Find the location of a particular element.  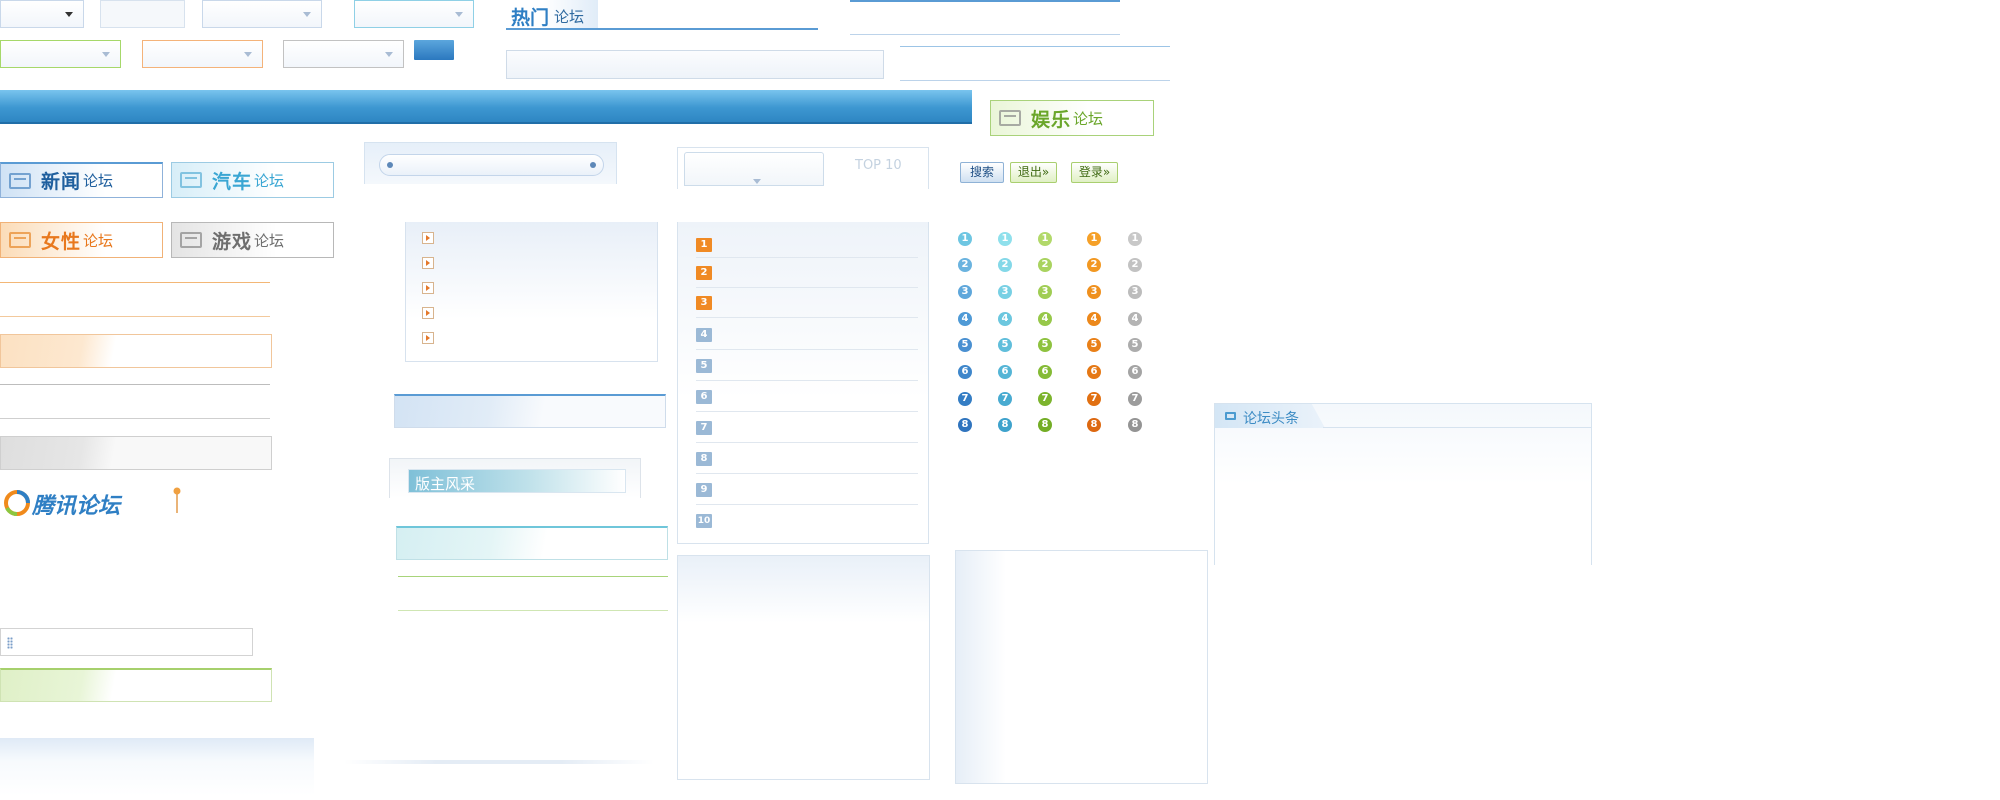

games-forum-tab: 游戏 论坛 is located at coordinates (252, 240).